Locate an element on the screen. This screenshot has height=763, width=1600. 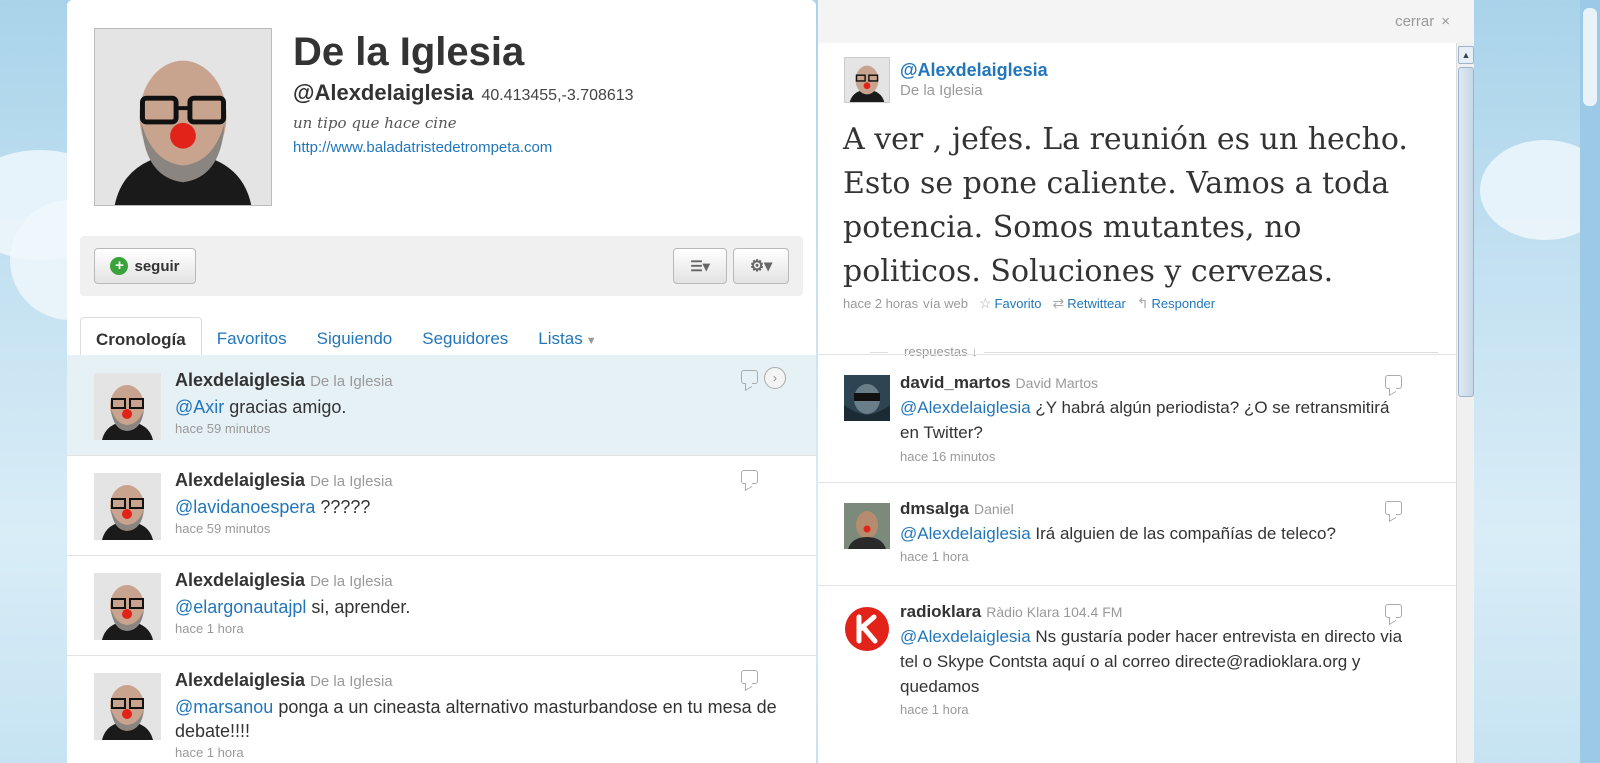
reply-arrow-icon: ↰ is located at coordinates (1142, 303).